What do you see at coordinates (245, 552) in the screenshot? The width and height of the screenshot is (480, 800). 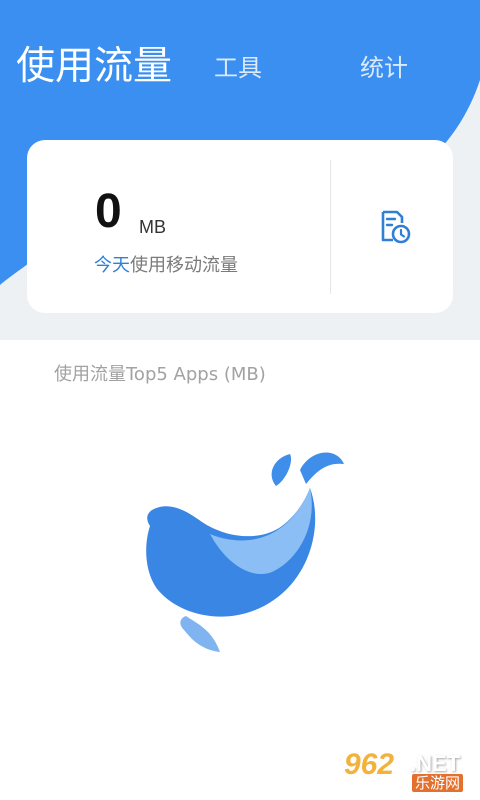 I see `whale-icon` at bounding box center [245, 552].